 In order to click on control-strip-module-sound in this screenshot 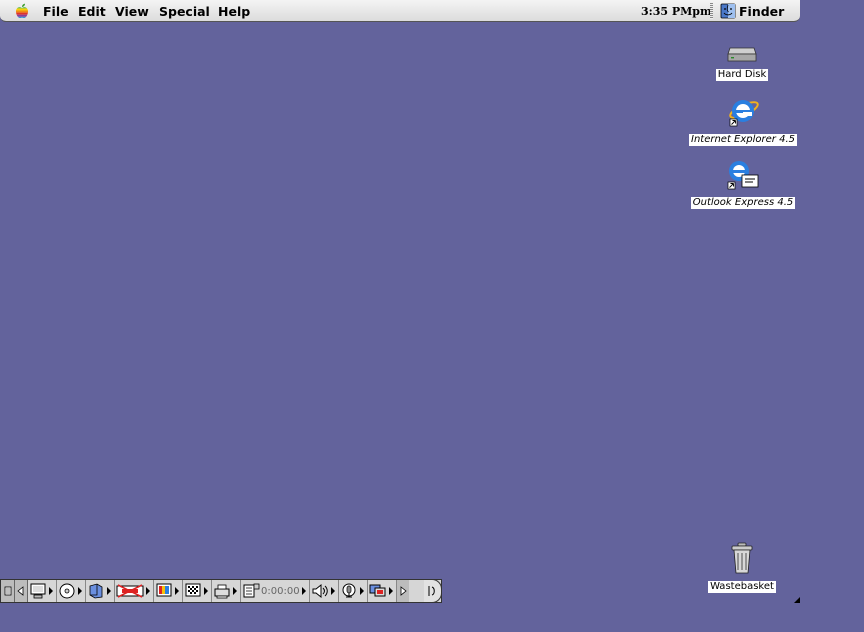, I will do `click(324, 591)`.